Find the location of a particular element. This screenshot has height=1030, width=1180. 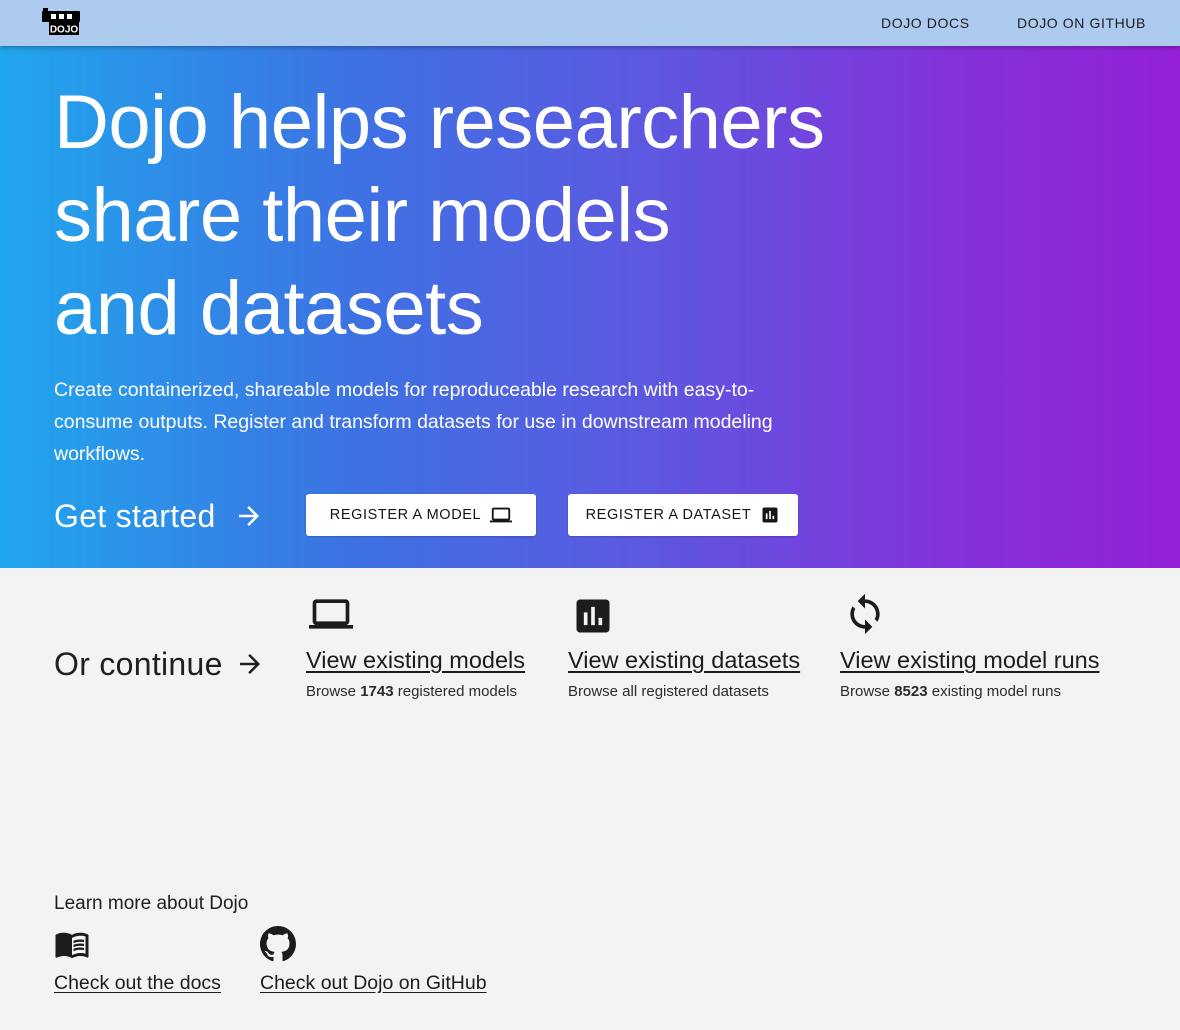

github-icon is located at coordinates (278, 944).